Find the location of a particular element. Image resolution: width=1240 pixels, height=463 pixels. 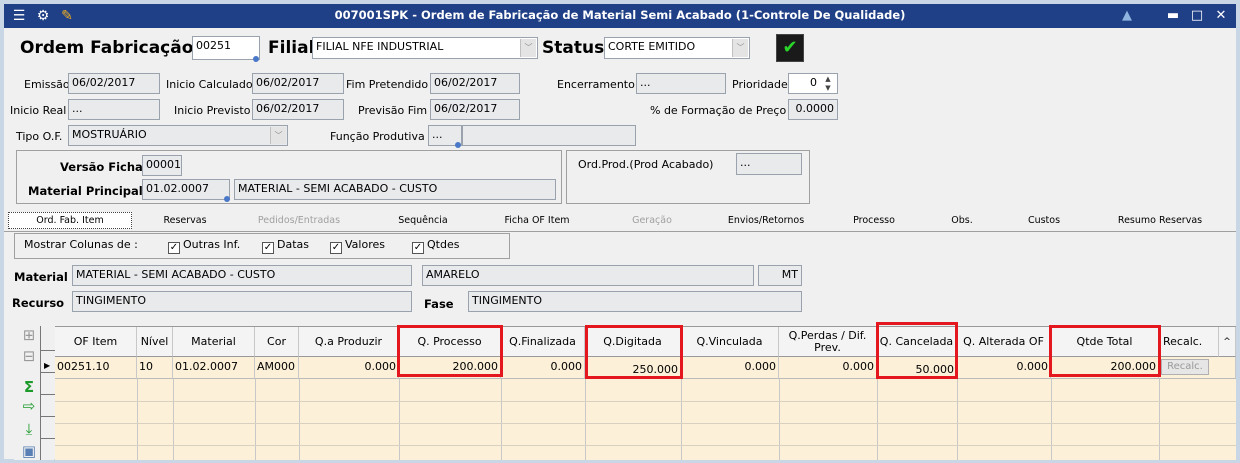

insert-row-icon: ⊞ is located at coordinates (29, 335).